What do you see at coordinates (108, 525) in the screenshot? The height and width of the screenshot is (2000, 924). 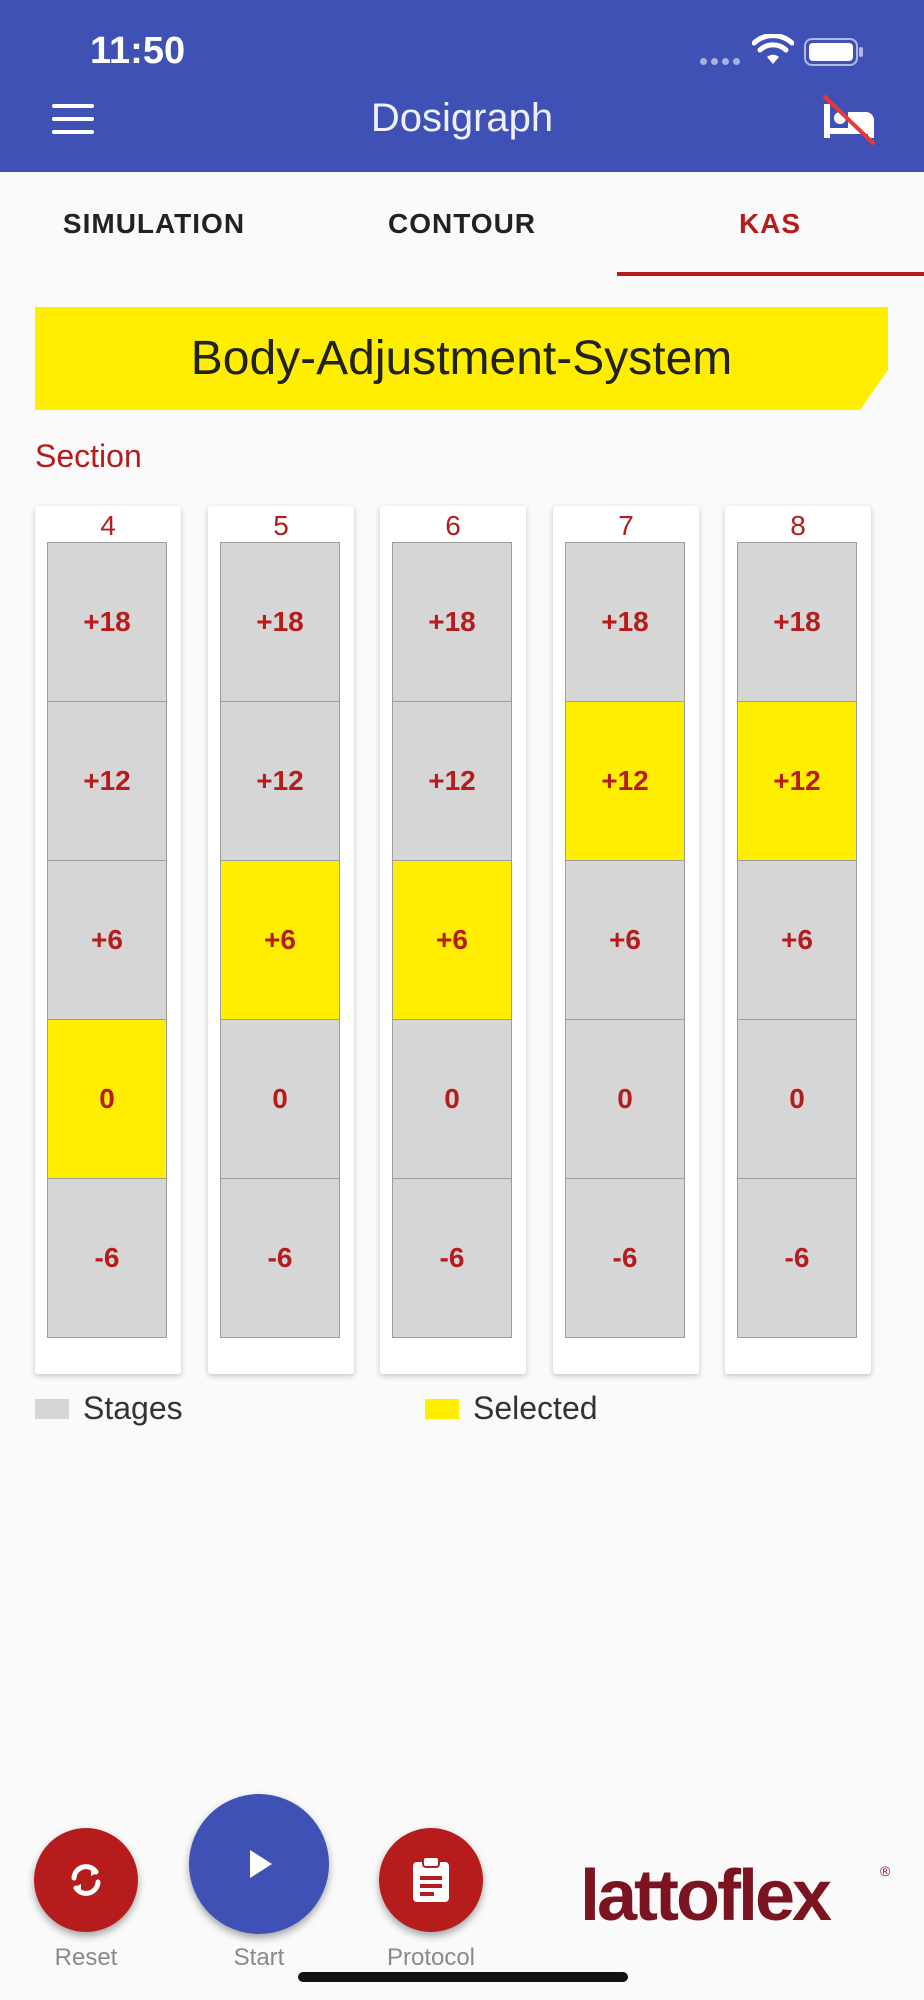 I see `section-number: 4` at bounding box center [108, 525].